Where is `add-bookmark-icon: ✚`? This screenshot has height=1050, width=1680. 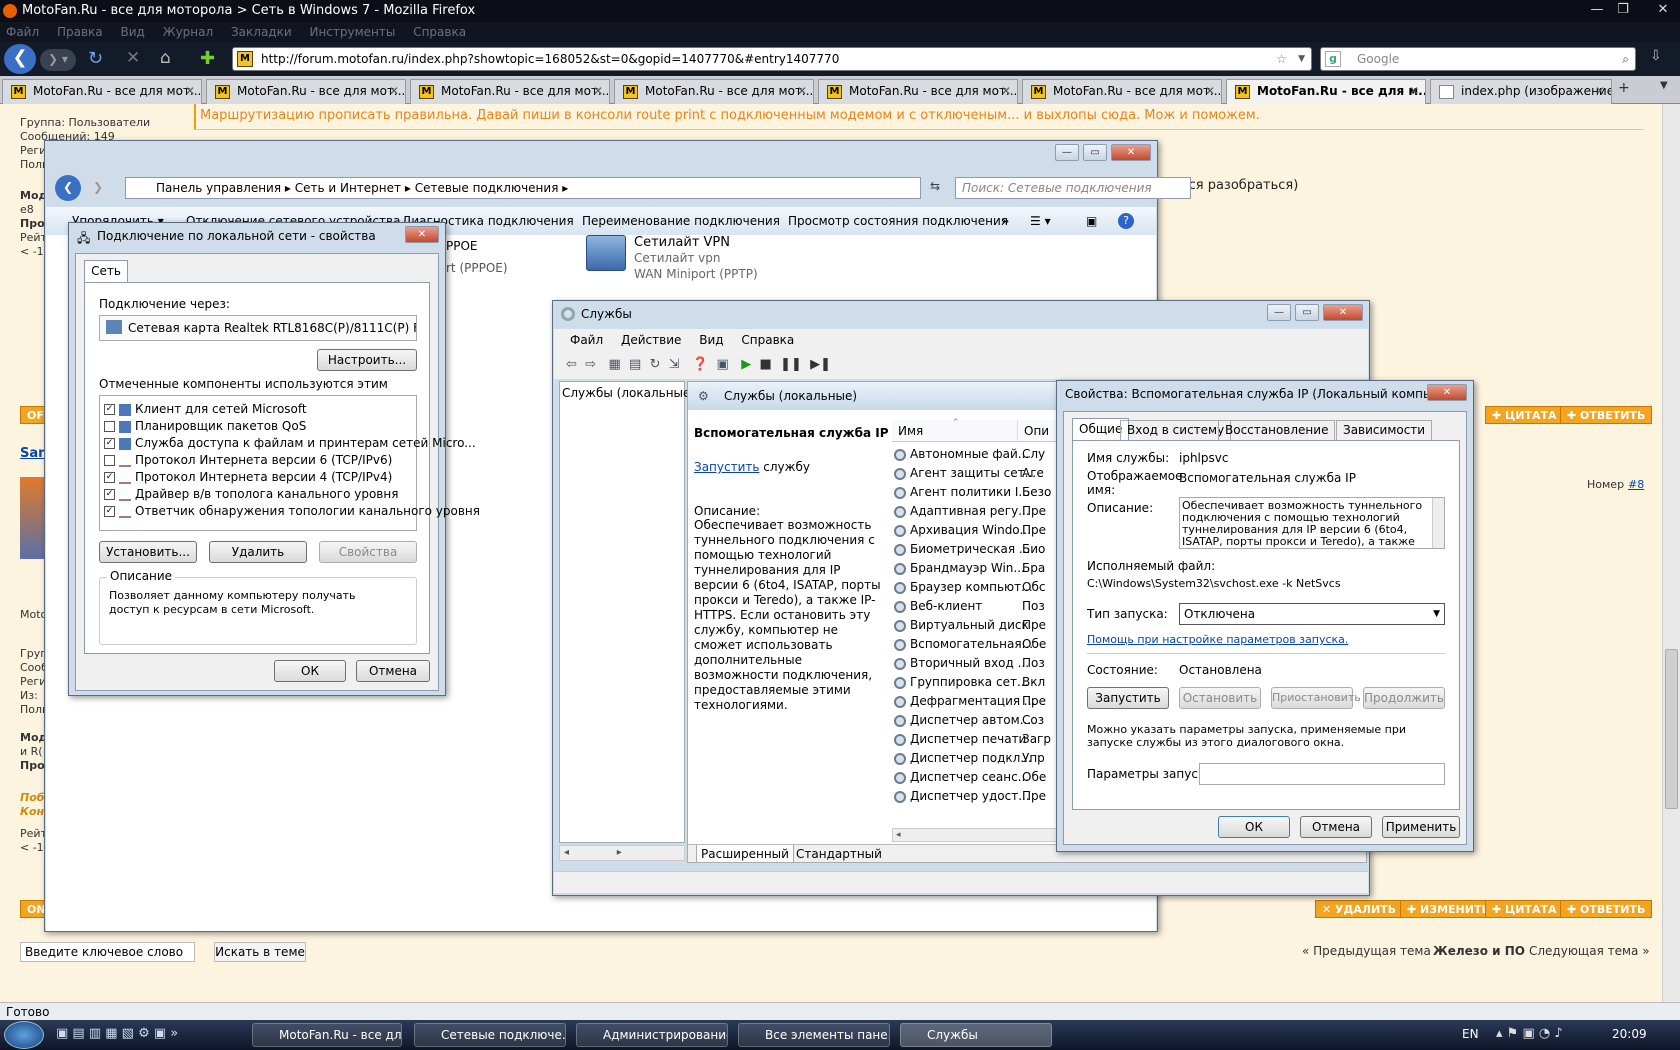
add-bookmark-icon: ✚ is located at coordinates (207, 58).